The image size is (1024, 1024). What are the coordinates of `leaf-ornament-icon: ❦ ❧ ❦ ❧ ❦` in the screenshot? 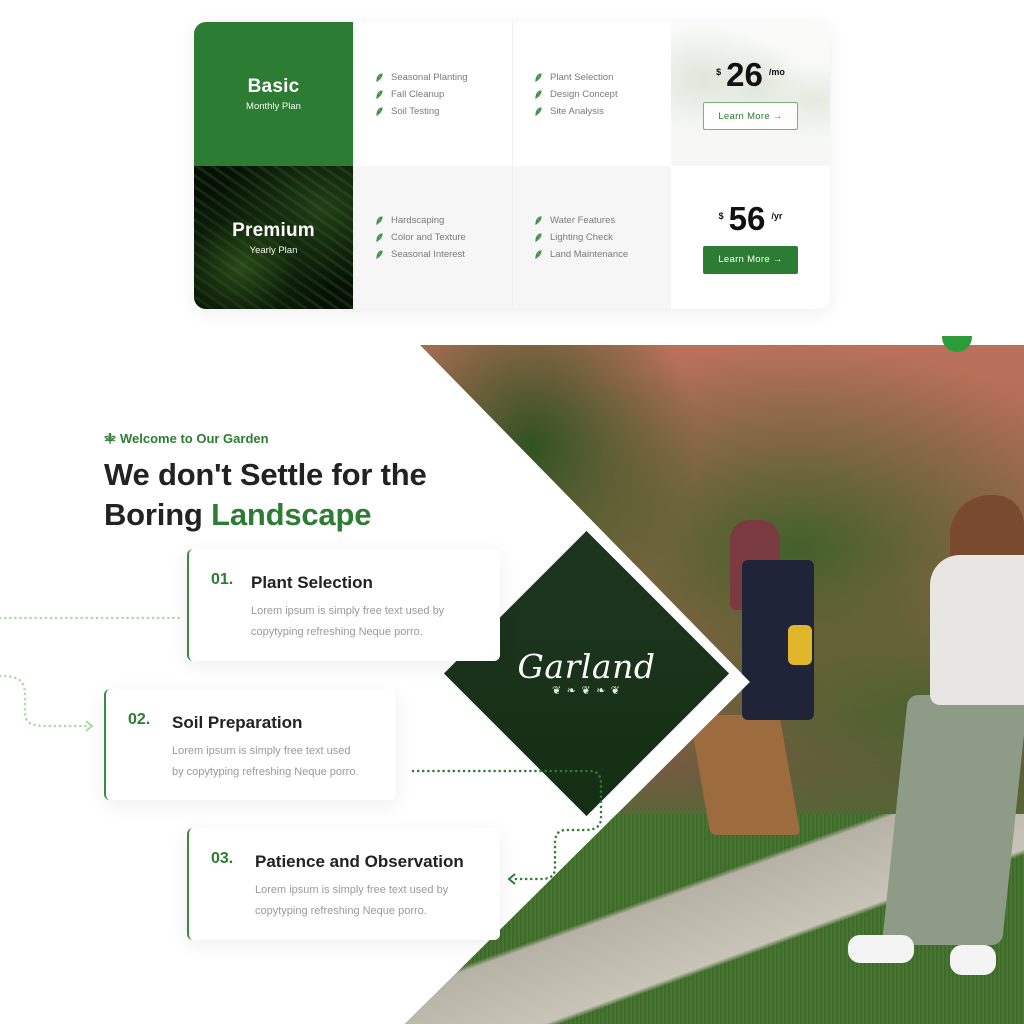 It's located at (586, 690).